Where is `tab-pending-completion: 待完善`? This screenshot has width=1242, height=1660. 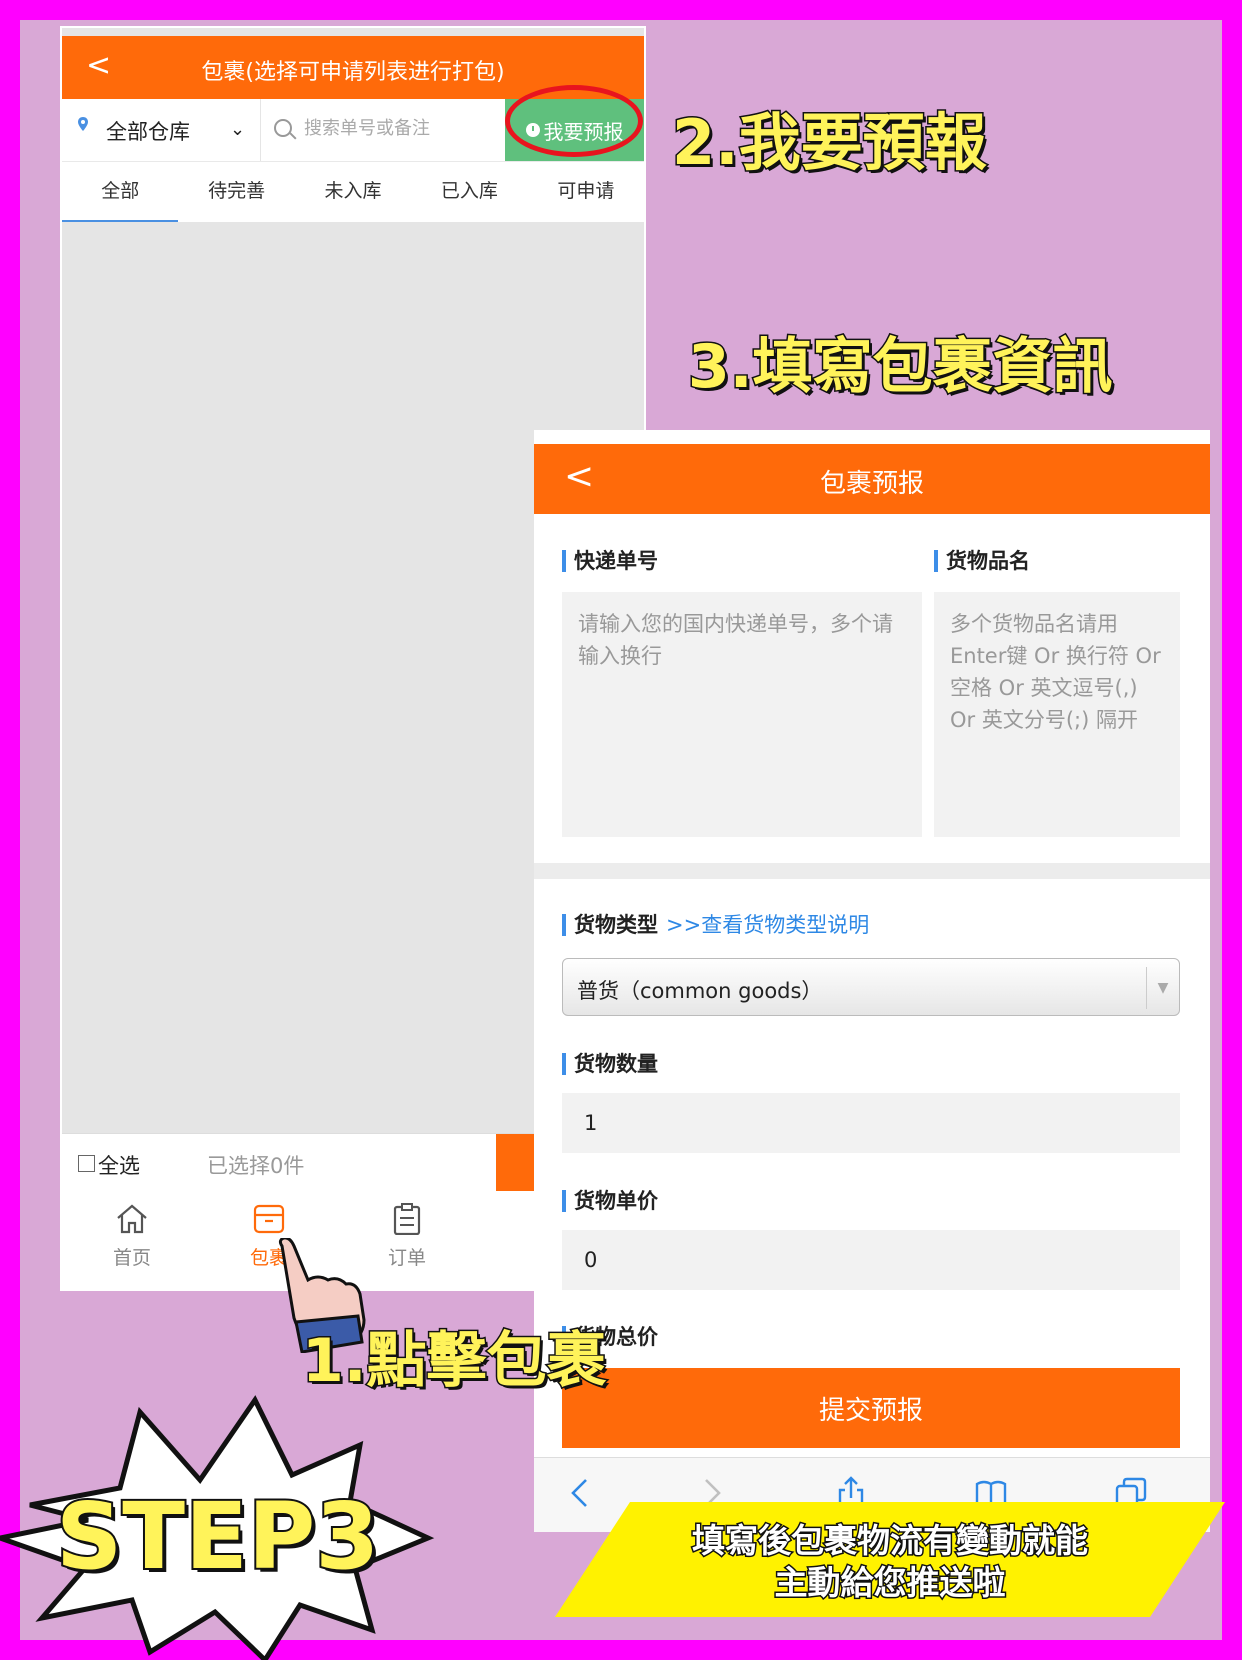 tab-pending-completion: 待完善 is located at coordinates (236, 192).